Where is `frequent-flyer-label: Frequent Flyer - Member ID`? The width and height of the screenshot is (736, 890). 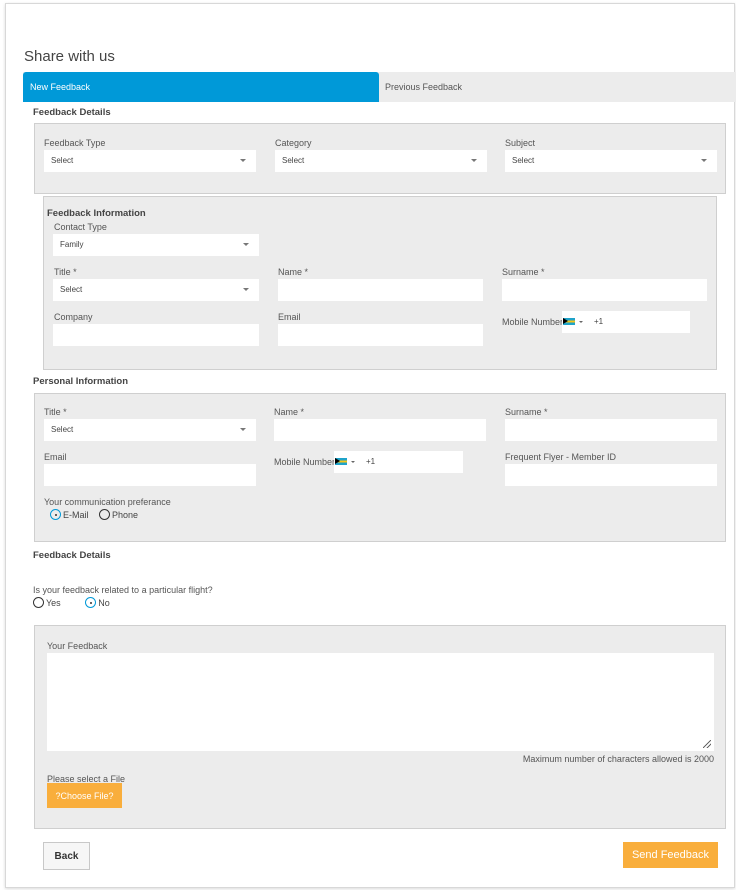 frequent-flyer-label: Frequent Flyer - Member ID is located at coordinates (561, 457).